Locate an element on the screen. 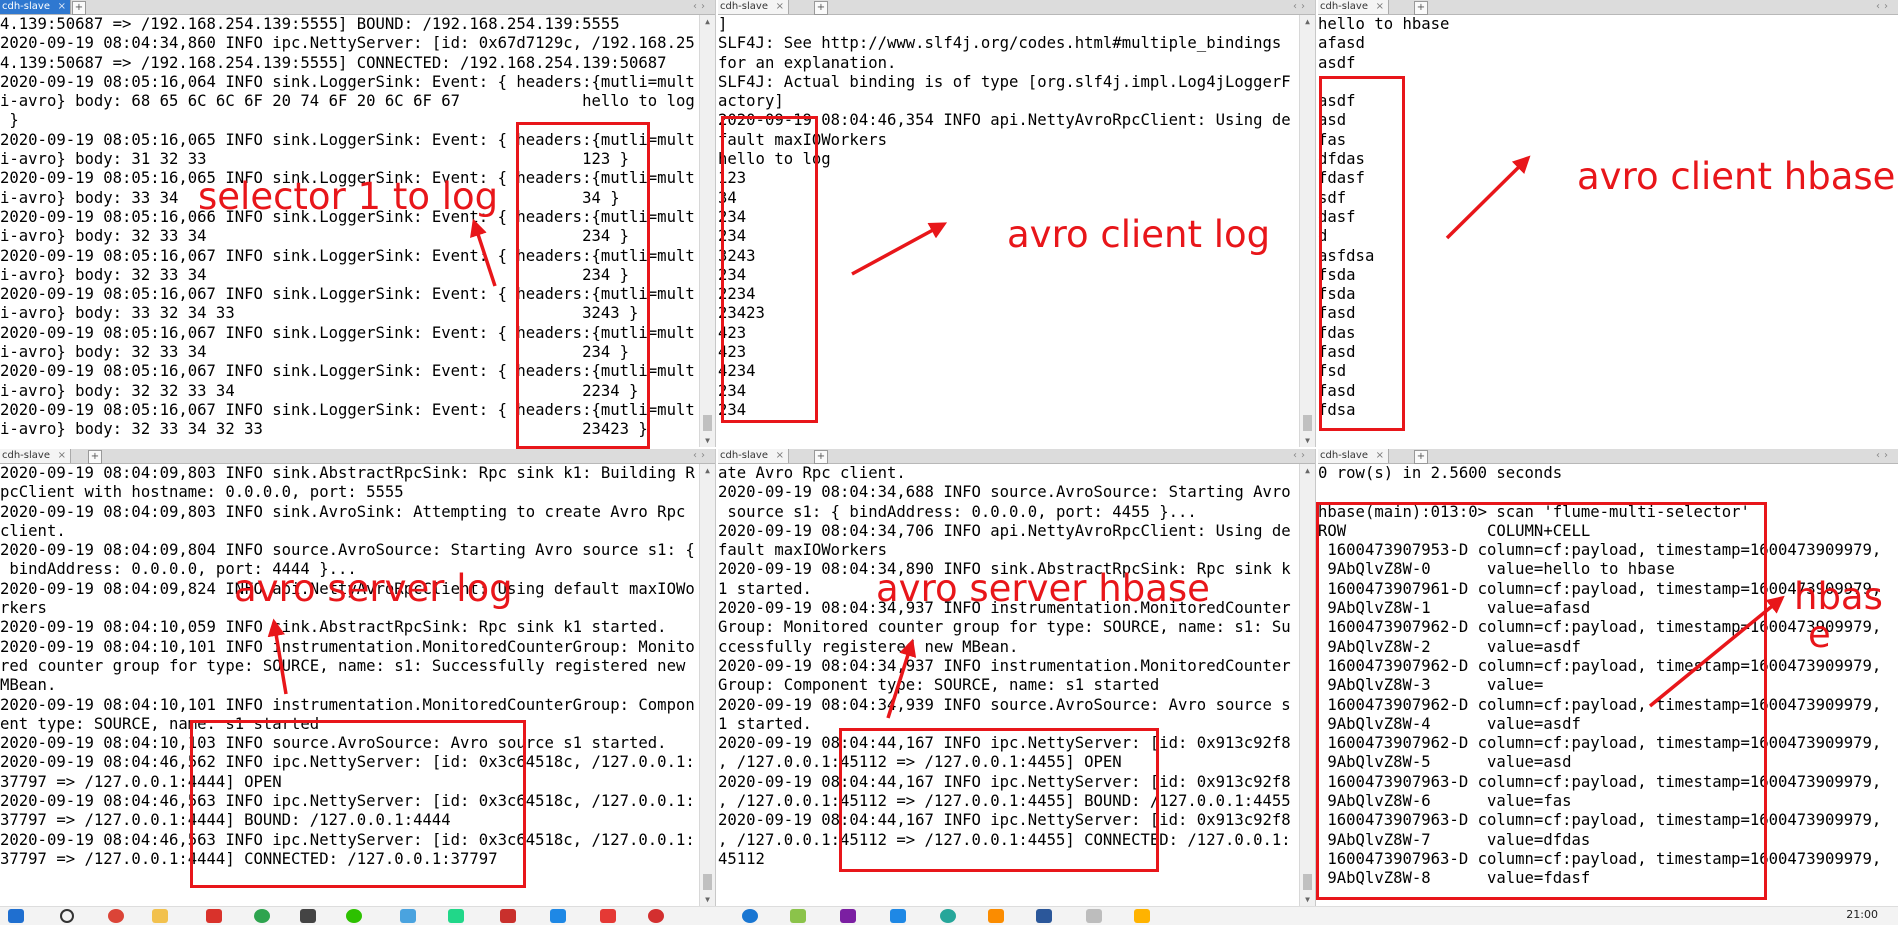  arrow-avro-server-hbase is located at coordinates (901, 678).